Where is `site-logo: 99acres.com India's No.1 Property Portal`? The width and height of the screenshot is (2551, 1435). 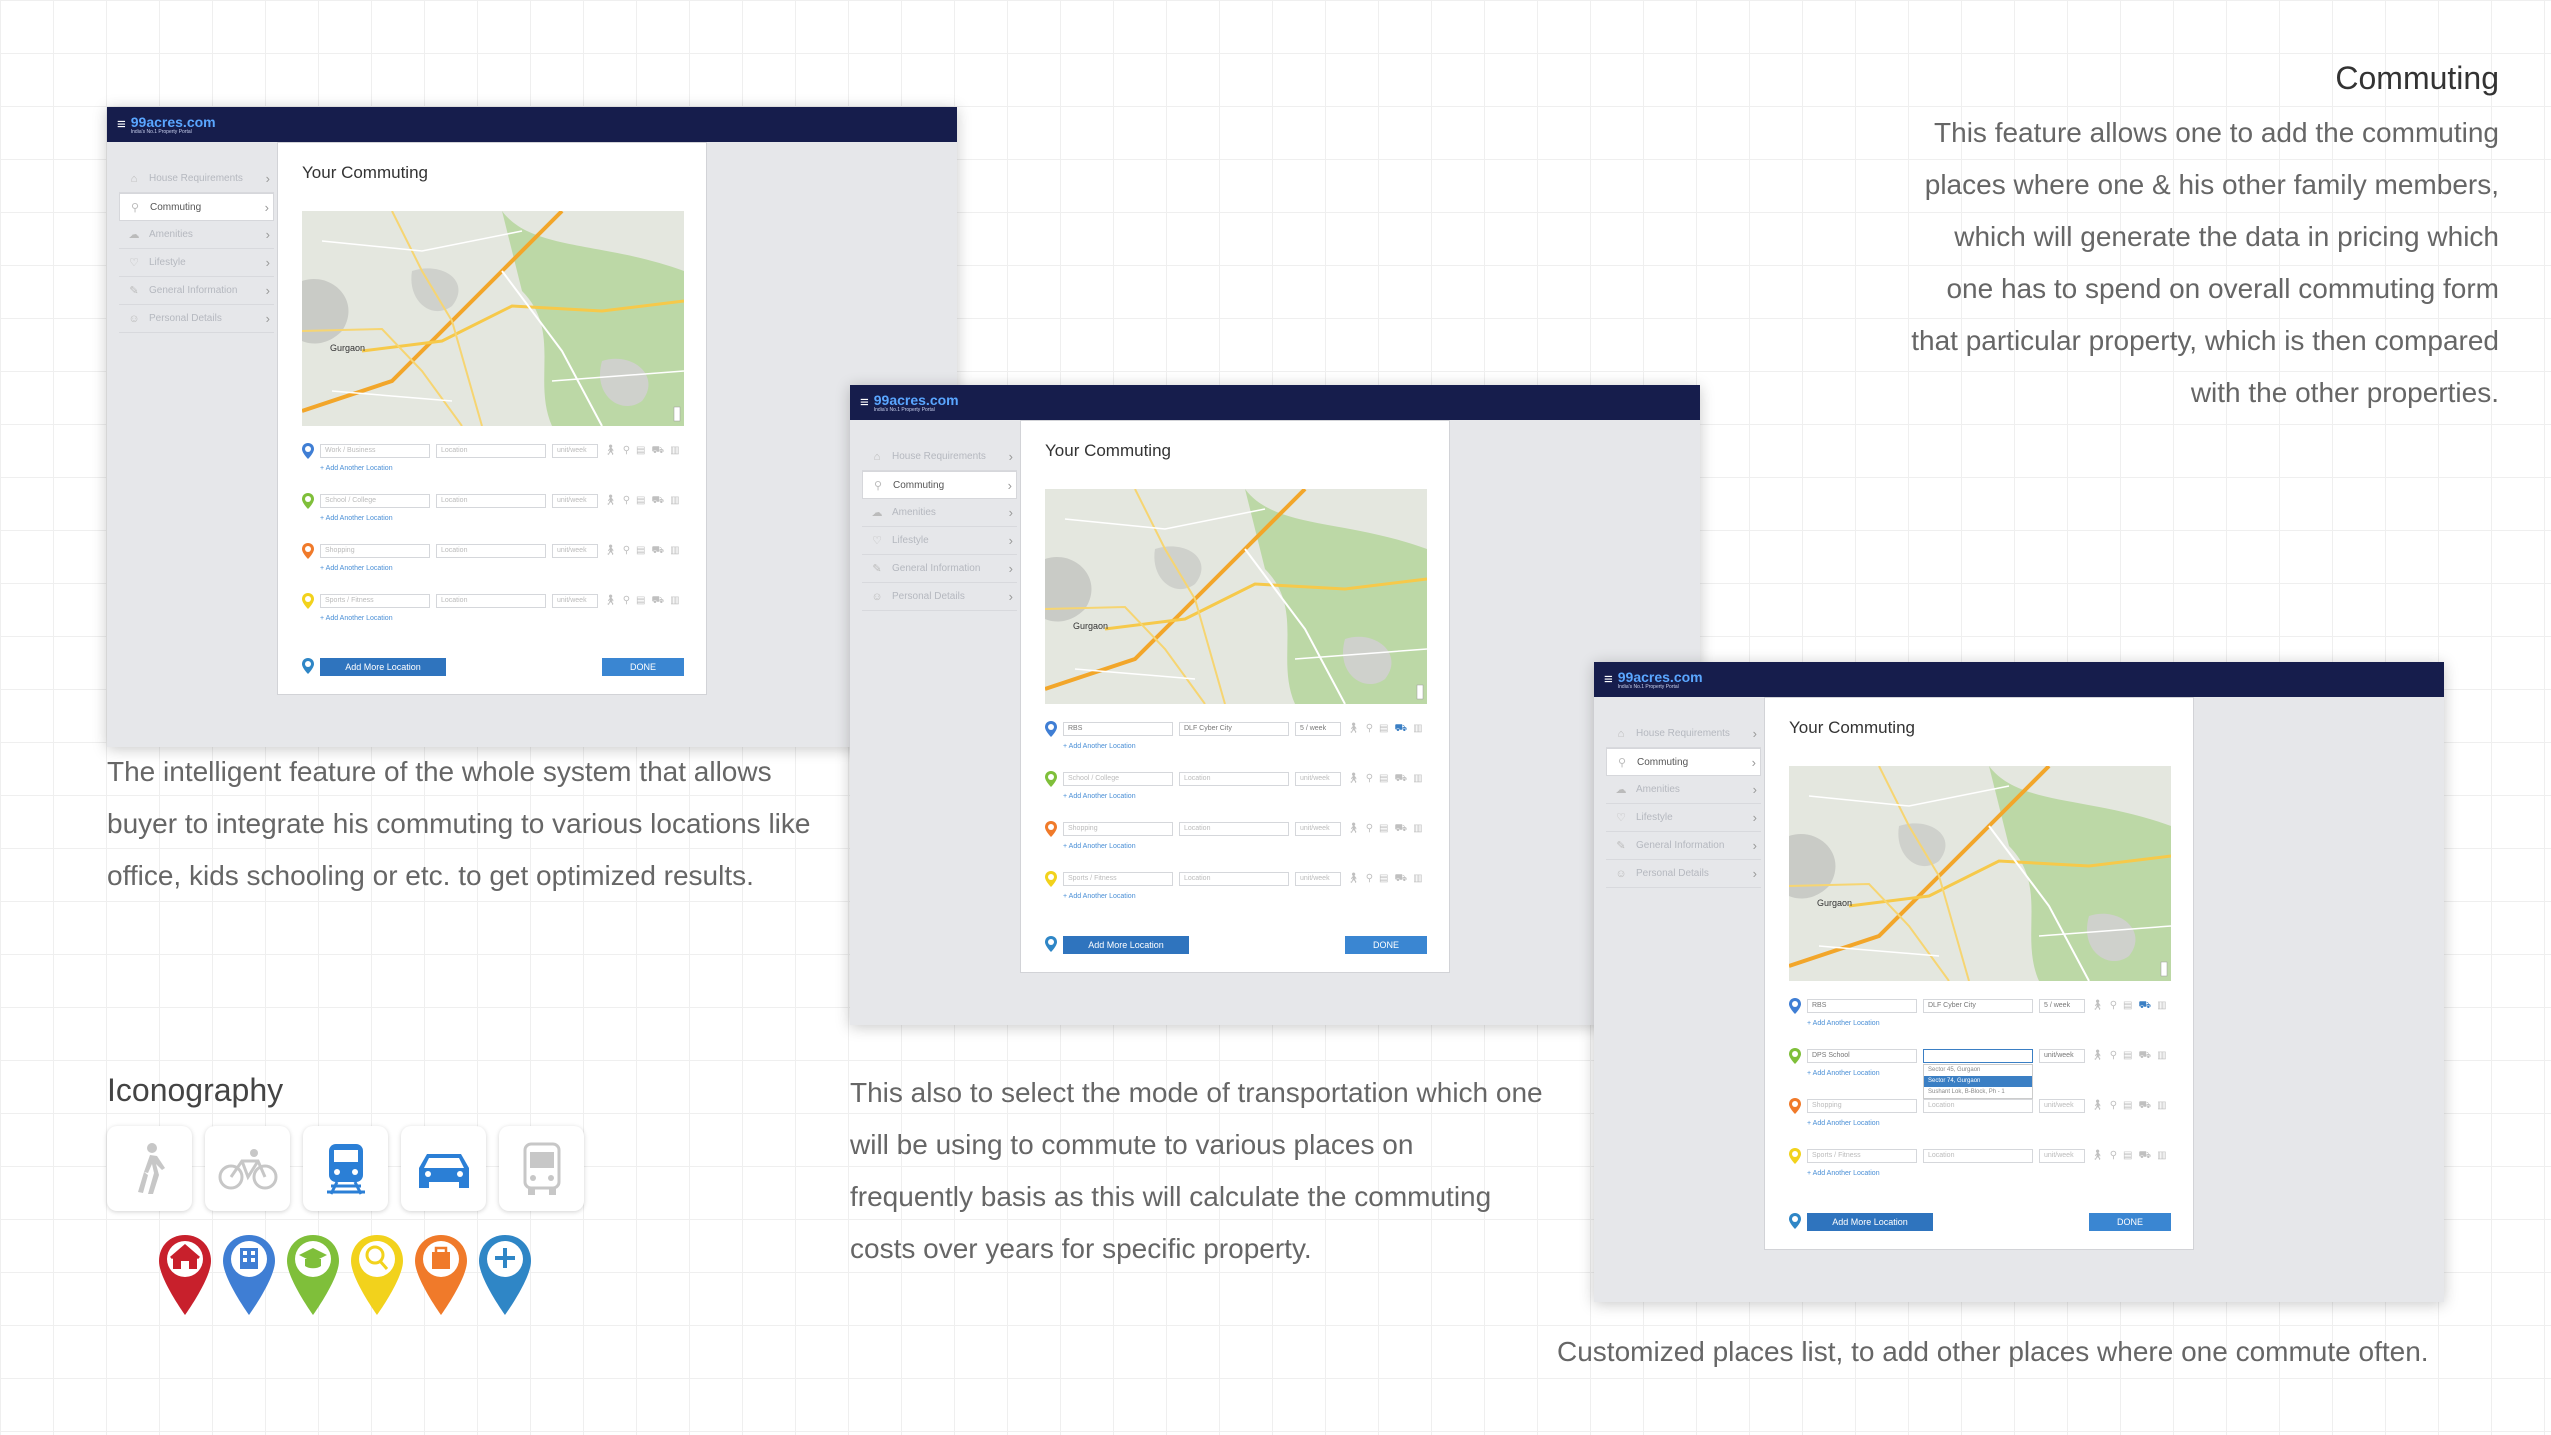 site-logo: 99acres.com India's No.1 Property Portal is located at coordinates (916, 403).